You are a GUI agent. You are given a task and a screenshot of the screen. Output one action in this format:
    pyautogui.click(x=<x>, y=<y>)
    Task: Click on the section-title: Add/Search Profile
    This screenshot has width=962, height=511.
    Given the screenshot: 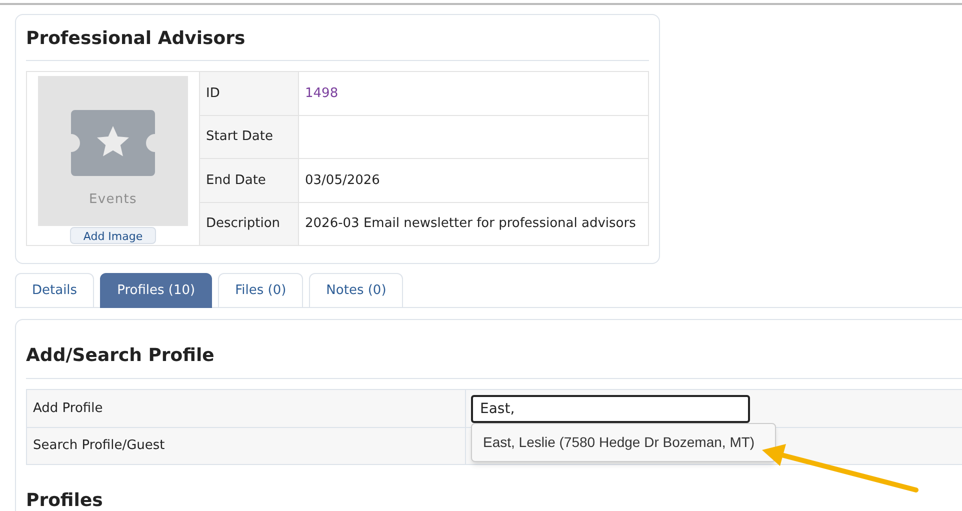 What is the action you would take?
    pyautogui.click(x=494, y=360)
    